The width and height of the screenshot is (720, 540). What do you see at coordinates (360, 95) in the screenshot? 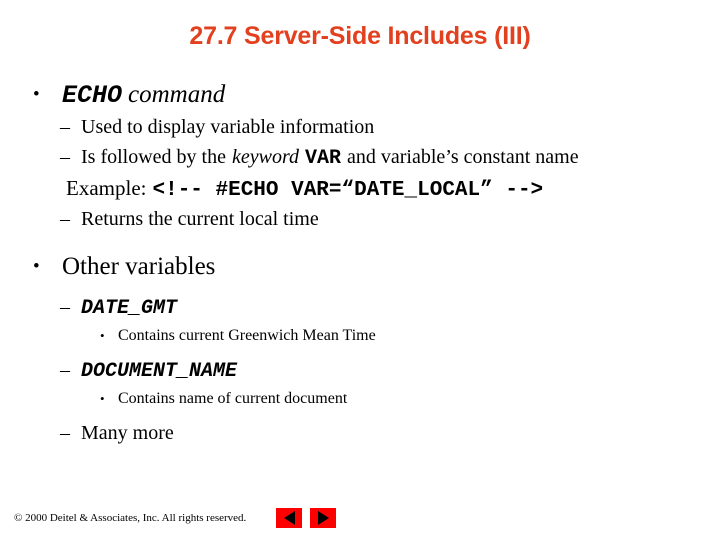
I see `list-item: • ECHO command` at bounding box center [360, 95].